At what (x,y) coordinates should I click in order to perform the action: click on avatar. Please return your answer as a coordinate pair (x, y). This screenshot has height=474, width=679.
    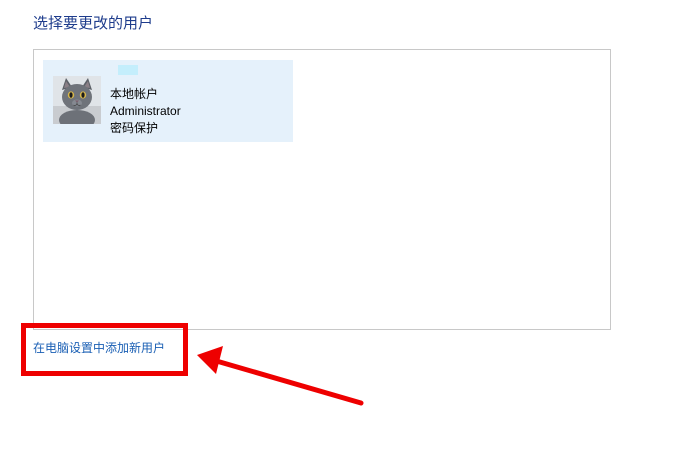
    Looking at the image, I should click on (77, 100).